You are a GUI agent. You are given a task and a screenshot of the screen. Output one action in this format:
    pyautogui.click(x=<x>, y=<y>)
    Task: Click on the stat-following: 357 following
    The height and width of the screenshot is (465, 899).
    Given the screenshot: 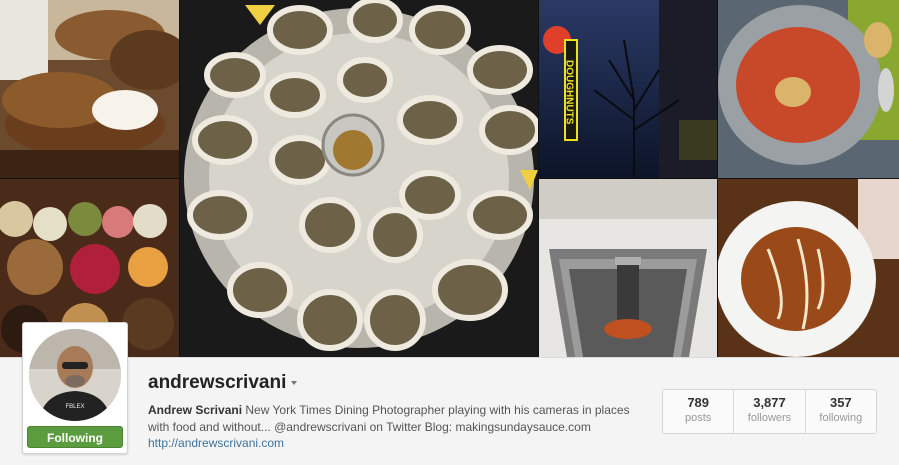 What is the action you would take?
    pyautogui.click(x=841, y=411)
    